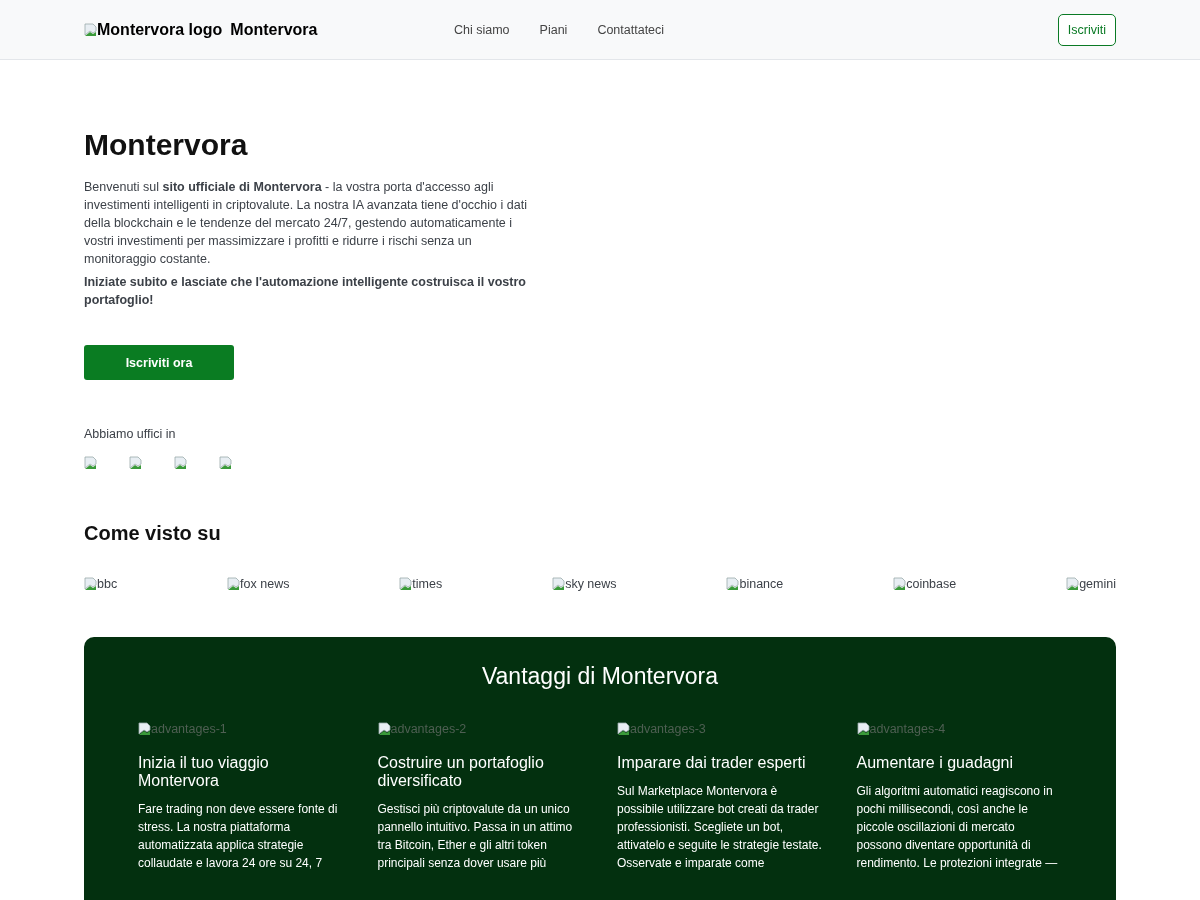 The height and width of the screenshot is (900, 1200). I want to click on press-logo-alt-text: fox news, so click(258, 584).